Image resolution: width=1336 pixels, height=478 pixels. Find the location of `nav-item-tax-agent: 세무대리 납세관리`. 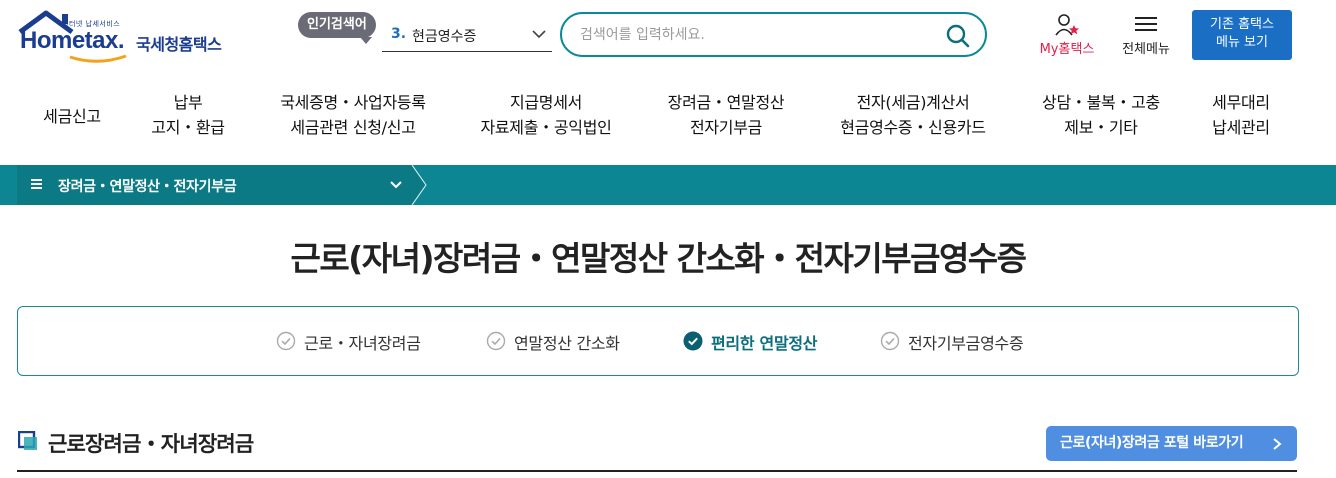

nav-item-tax-agent: 세무대리 납세관리 is located at coordinates (1241, 119).